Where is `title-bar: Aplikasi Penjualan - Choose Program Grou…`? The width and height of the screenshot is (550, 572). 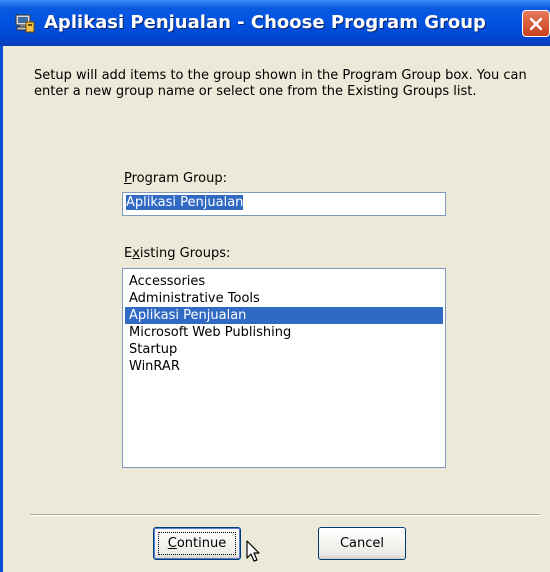 title-bar: Aplikasi Penjualan - Choose Program Grou… is located at coordinates (275, 23).